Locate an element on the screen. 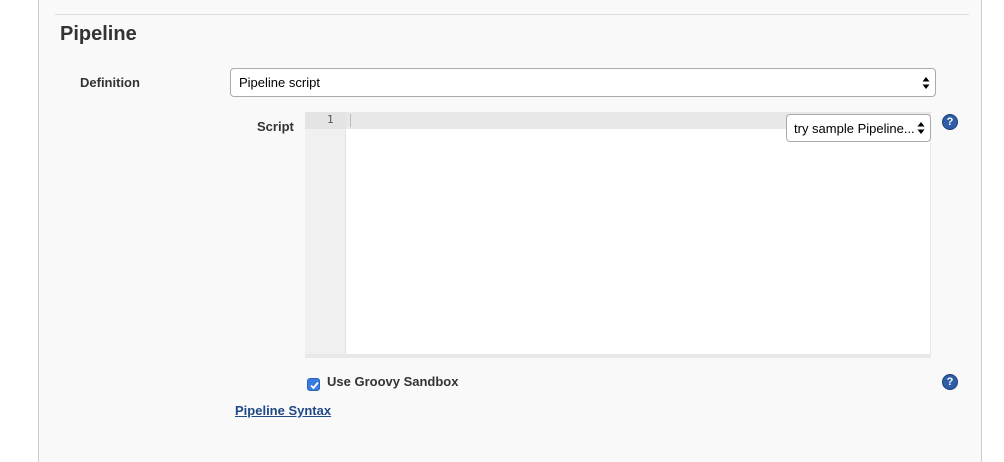 The height and width of the screenshot is (462, 1004). line-number: 1 is located at coordinates (330, 119).